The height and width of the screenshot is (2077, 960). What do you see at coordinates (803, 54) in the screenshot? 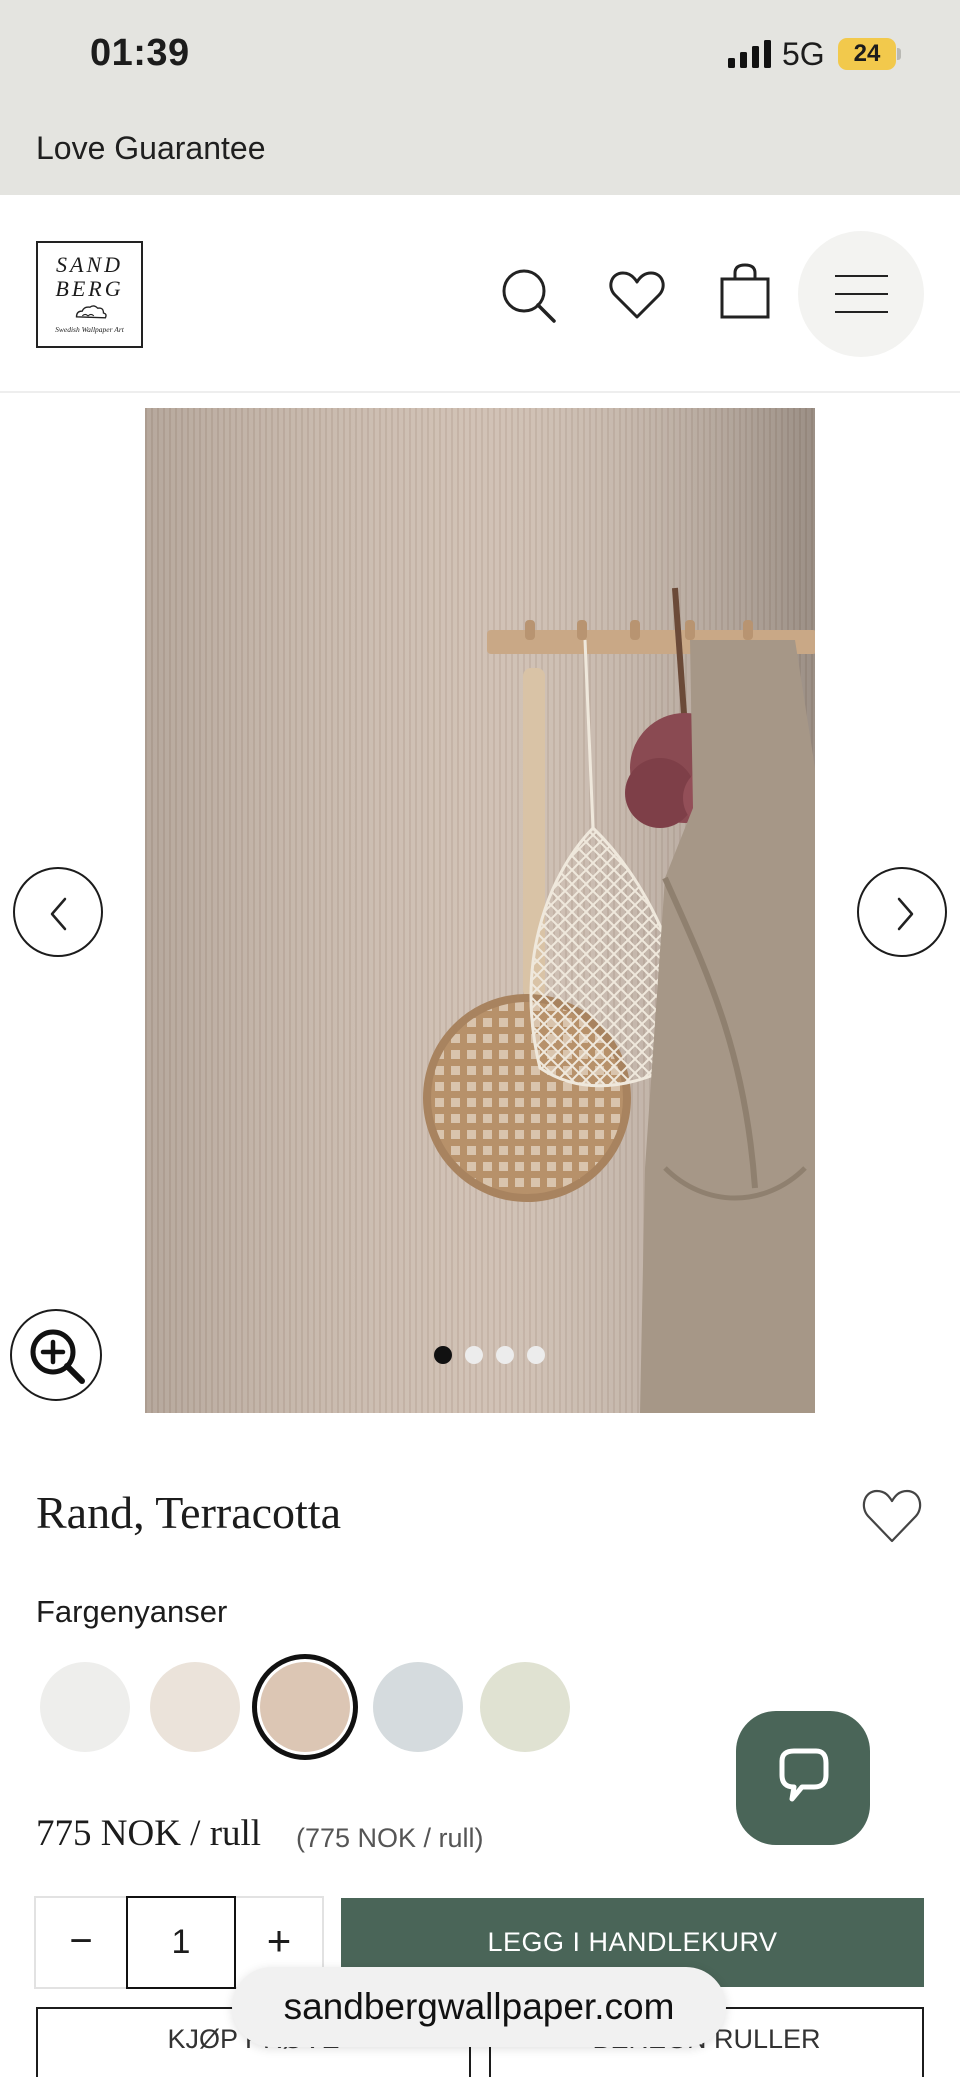
I see `network-label: 5G` at bounding box center [803, 54].